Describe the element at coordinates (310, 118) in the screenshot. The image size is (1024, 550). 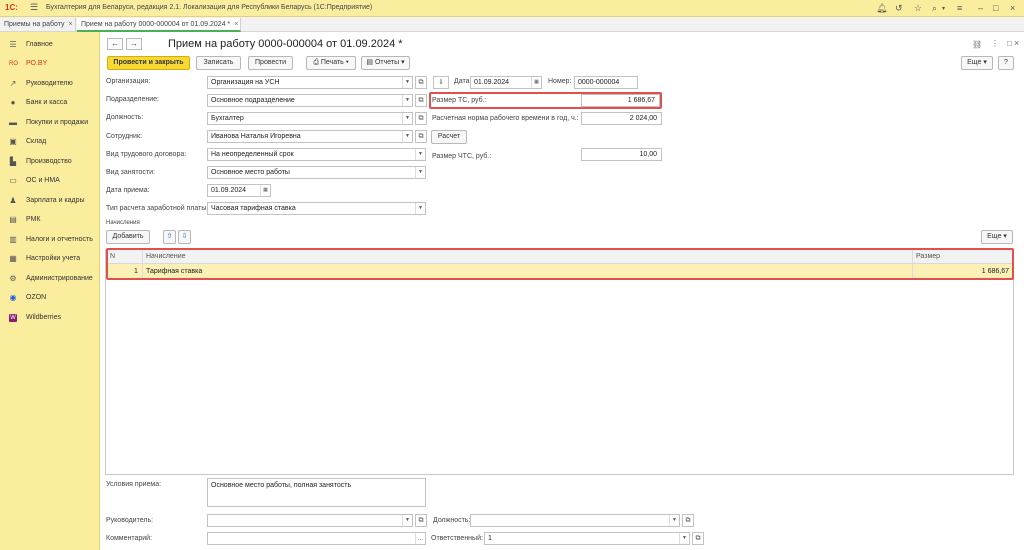
I see `position-field: Бухгалтер ▼` at that location.